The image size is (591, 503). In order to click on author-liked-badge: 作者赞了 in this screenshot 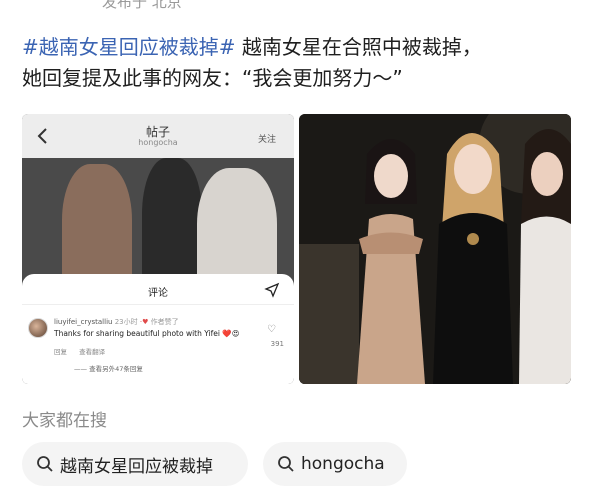, I will do `click(164, 322)`.